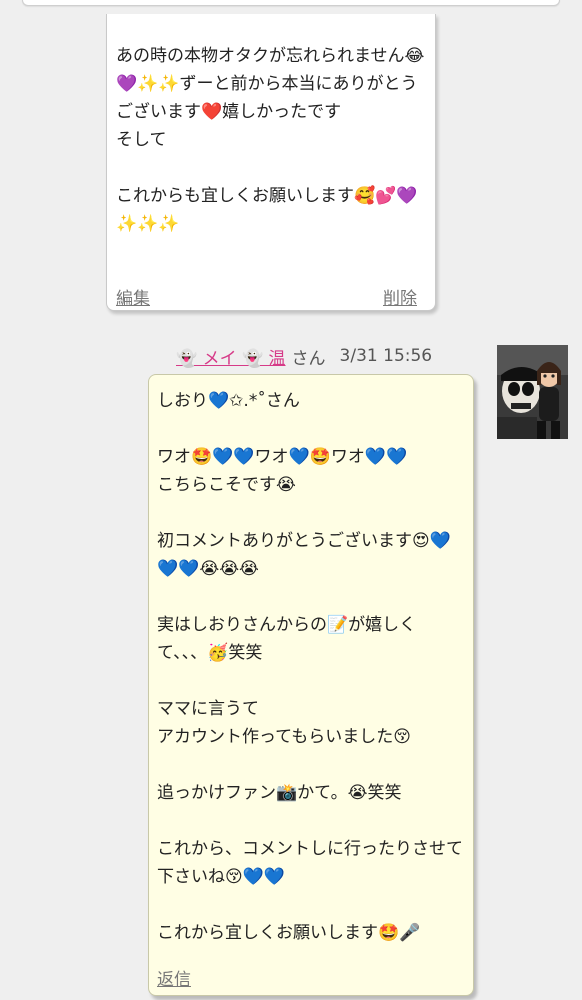 The height and width of the screenshot is (1000, 582). I want to click on edit-link: 編集, so click(133, 296).